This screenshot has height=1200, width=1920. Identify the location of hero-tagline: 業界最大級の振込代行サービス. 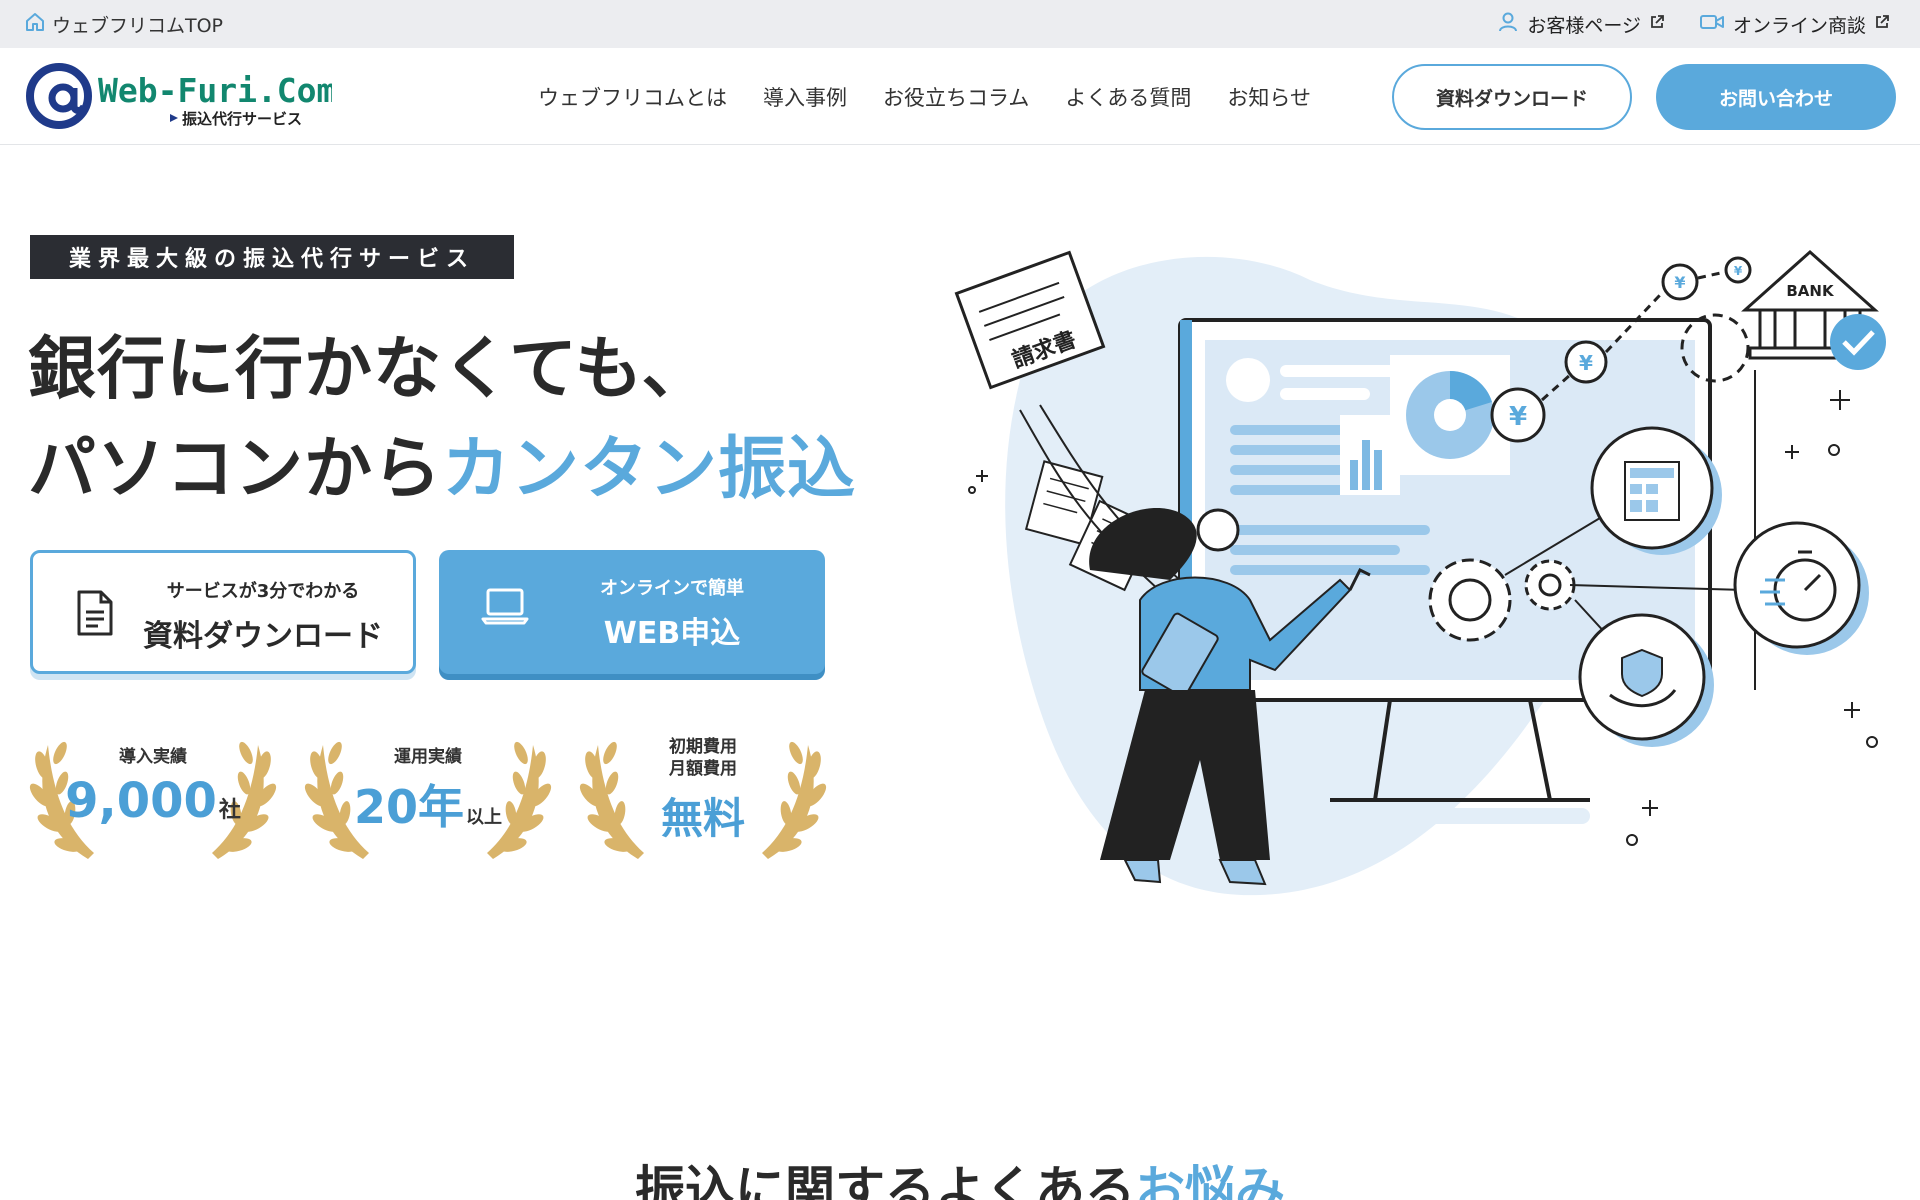
(272, 257).